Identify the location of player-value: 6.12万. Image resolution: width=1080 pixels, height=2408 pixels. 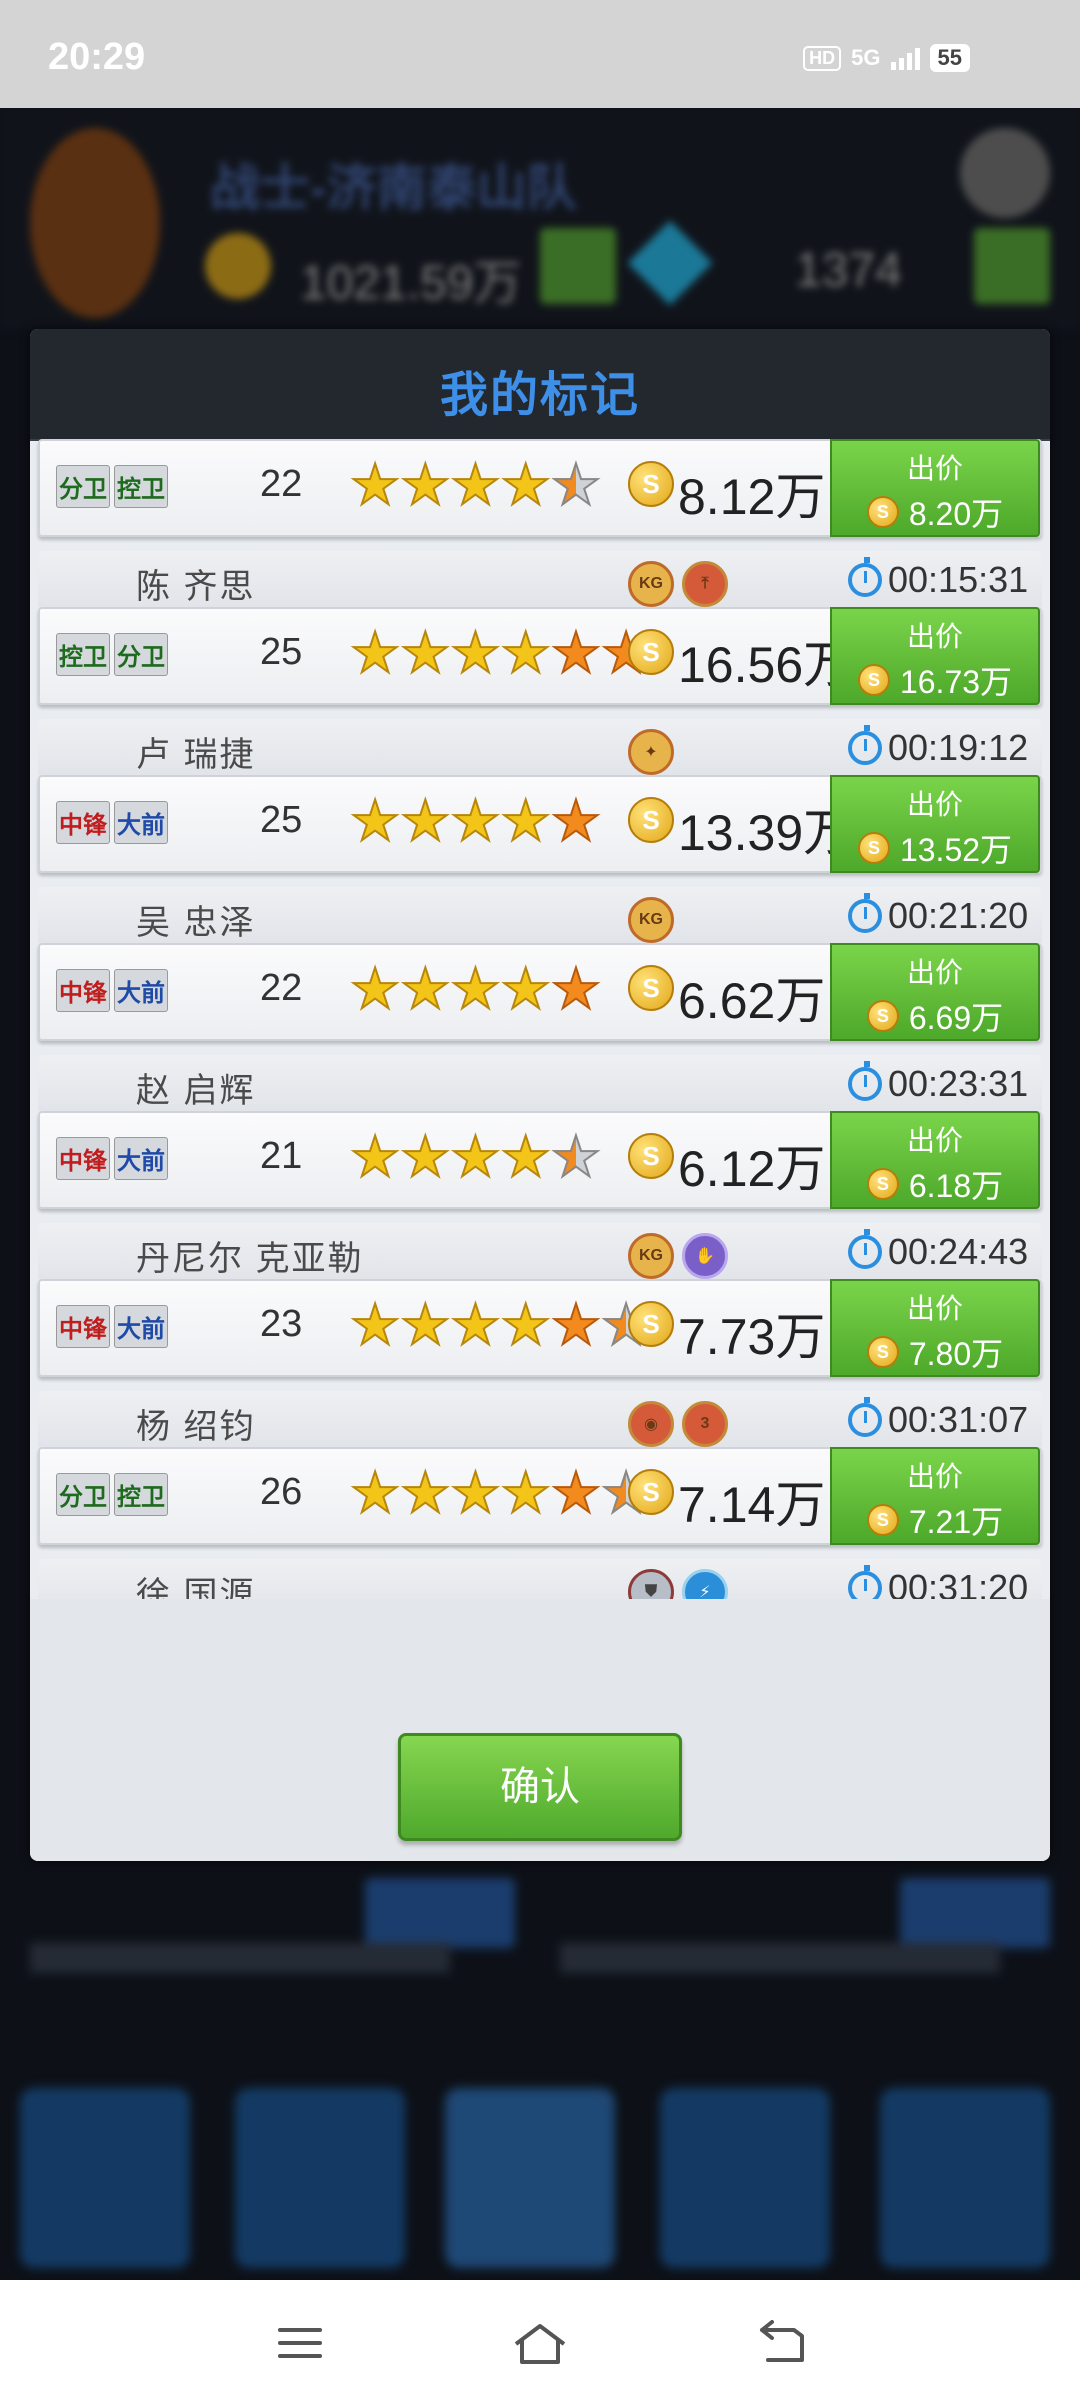
(752, 1169).